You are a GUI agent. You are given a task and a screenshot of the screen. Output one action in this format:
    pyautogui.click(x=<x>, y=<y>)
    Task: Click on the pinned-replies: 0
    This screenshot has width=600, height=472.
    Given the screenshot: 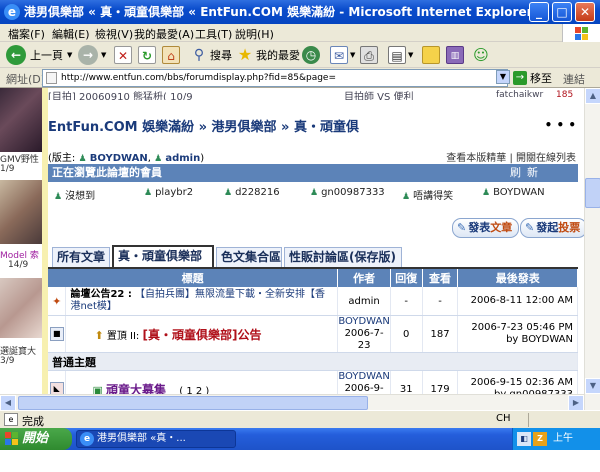 What is the action you would take?
    pyautogui.click(x=406, y=334)
    